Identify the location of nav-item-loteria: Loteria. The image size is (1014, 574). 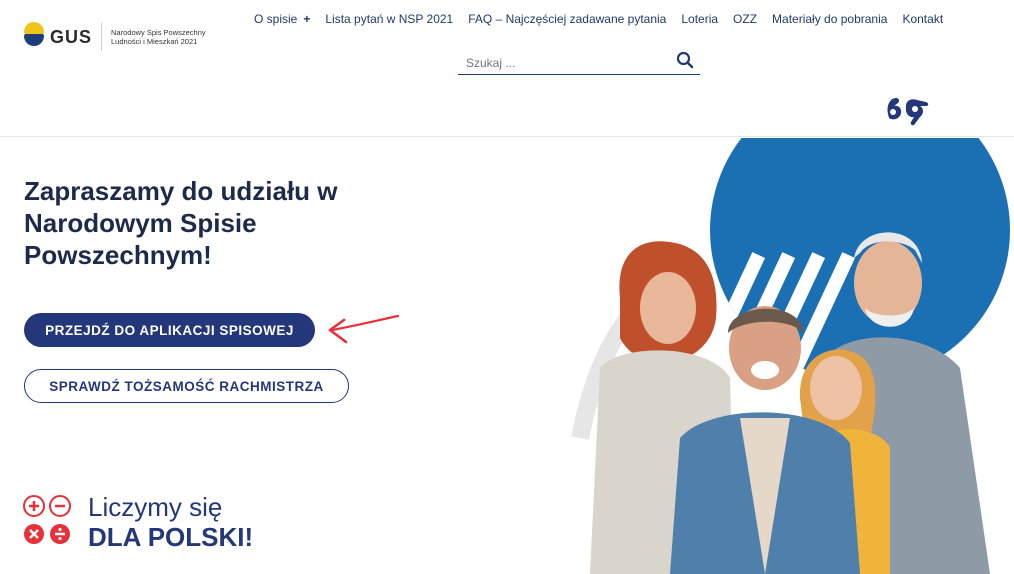
(699, 19).